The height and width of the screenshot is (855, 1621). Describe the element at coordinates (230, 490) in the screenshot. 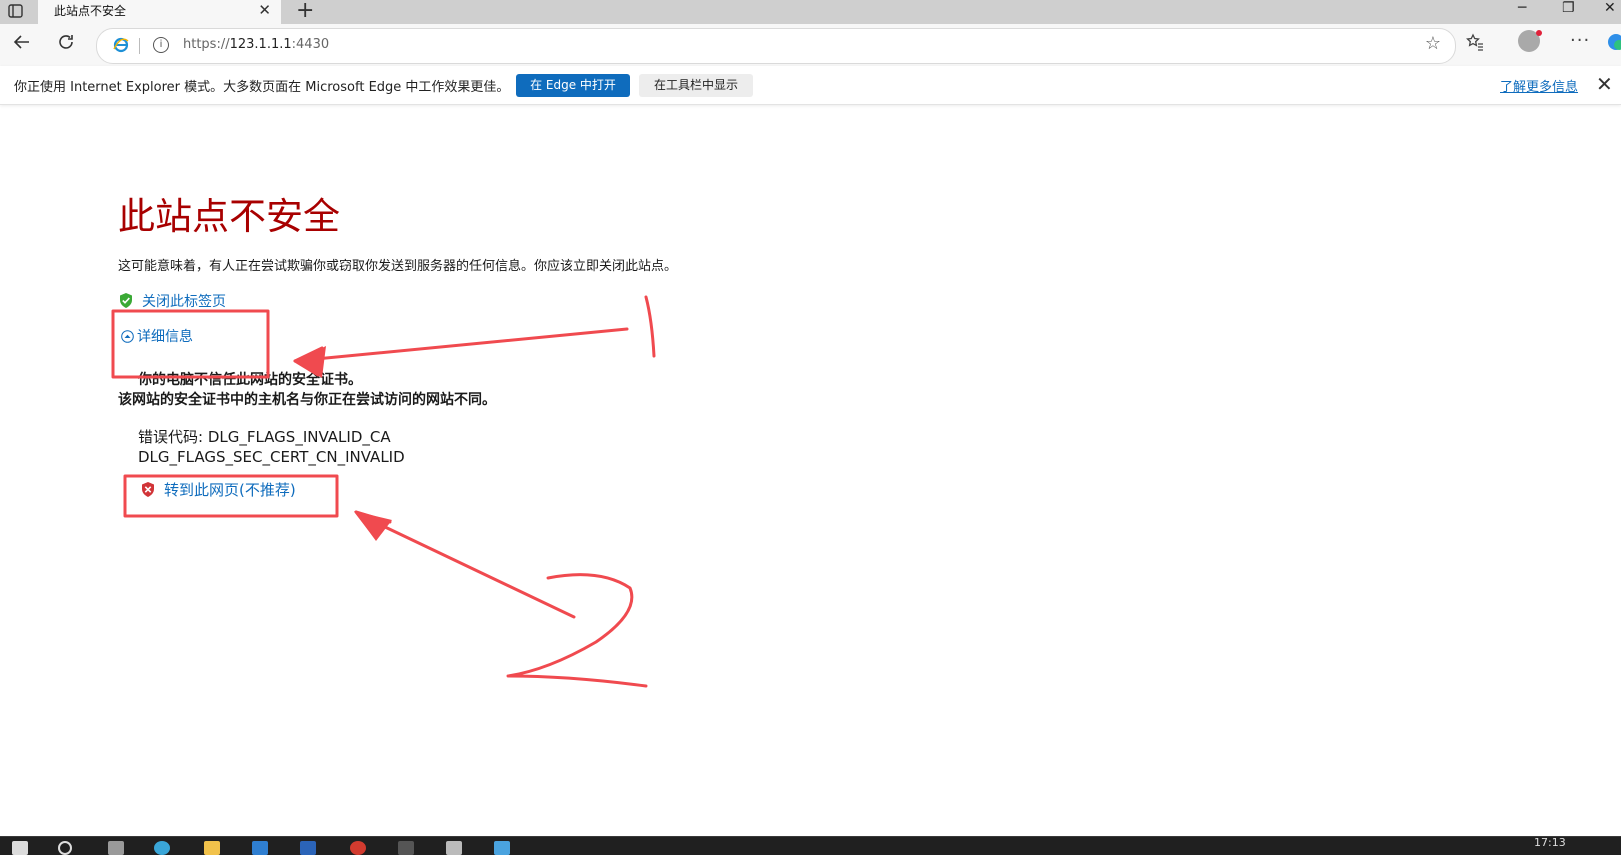

I see `proceed-label: 转到此网页(不推荐)` at that location.